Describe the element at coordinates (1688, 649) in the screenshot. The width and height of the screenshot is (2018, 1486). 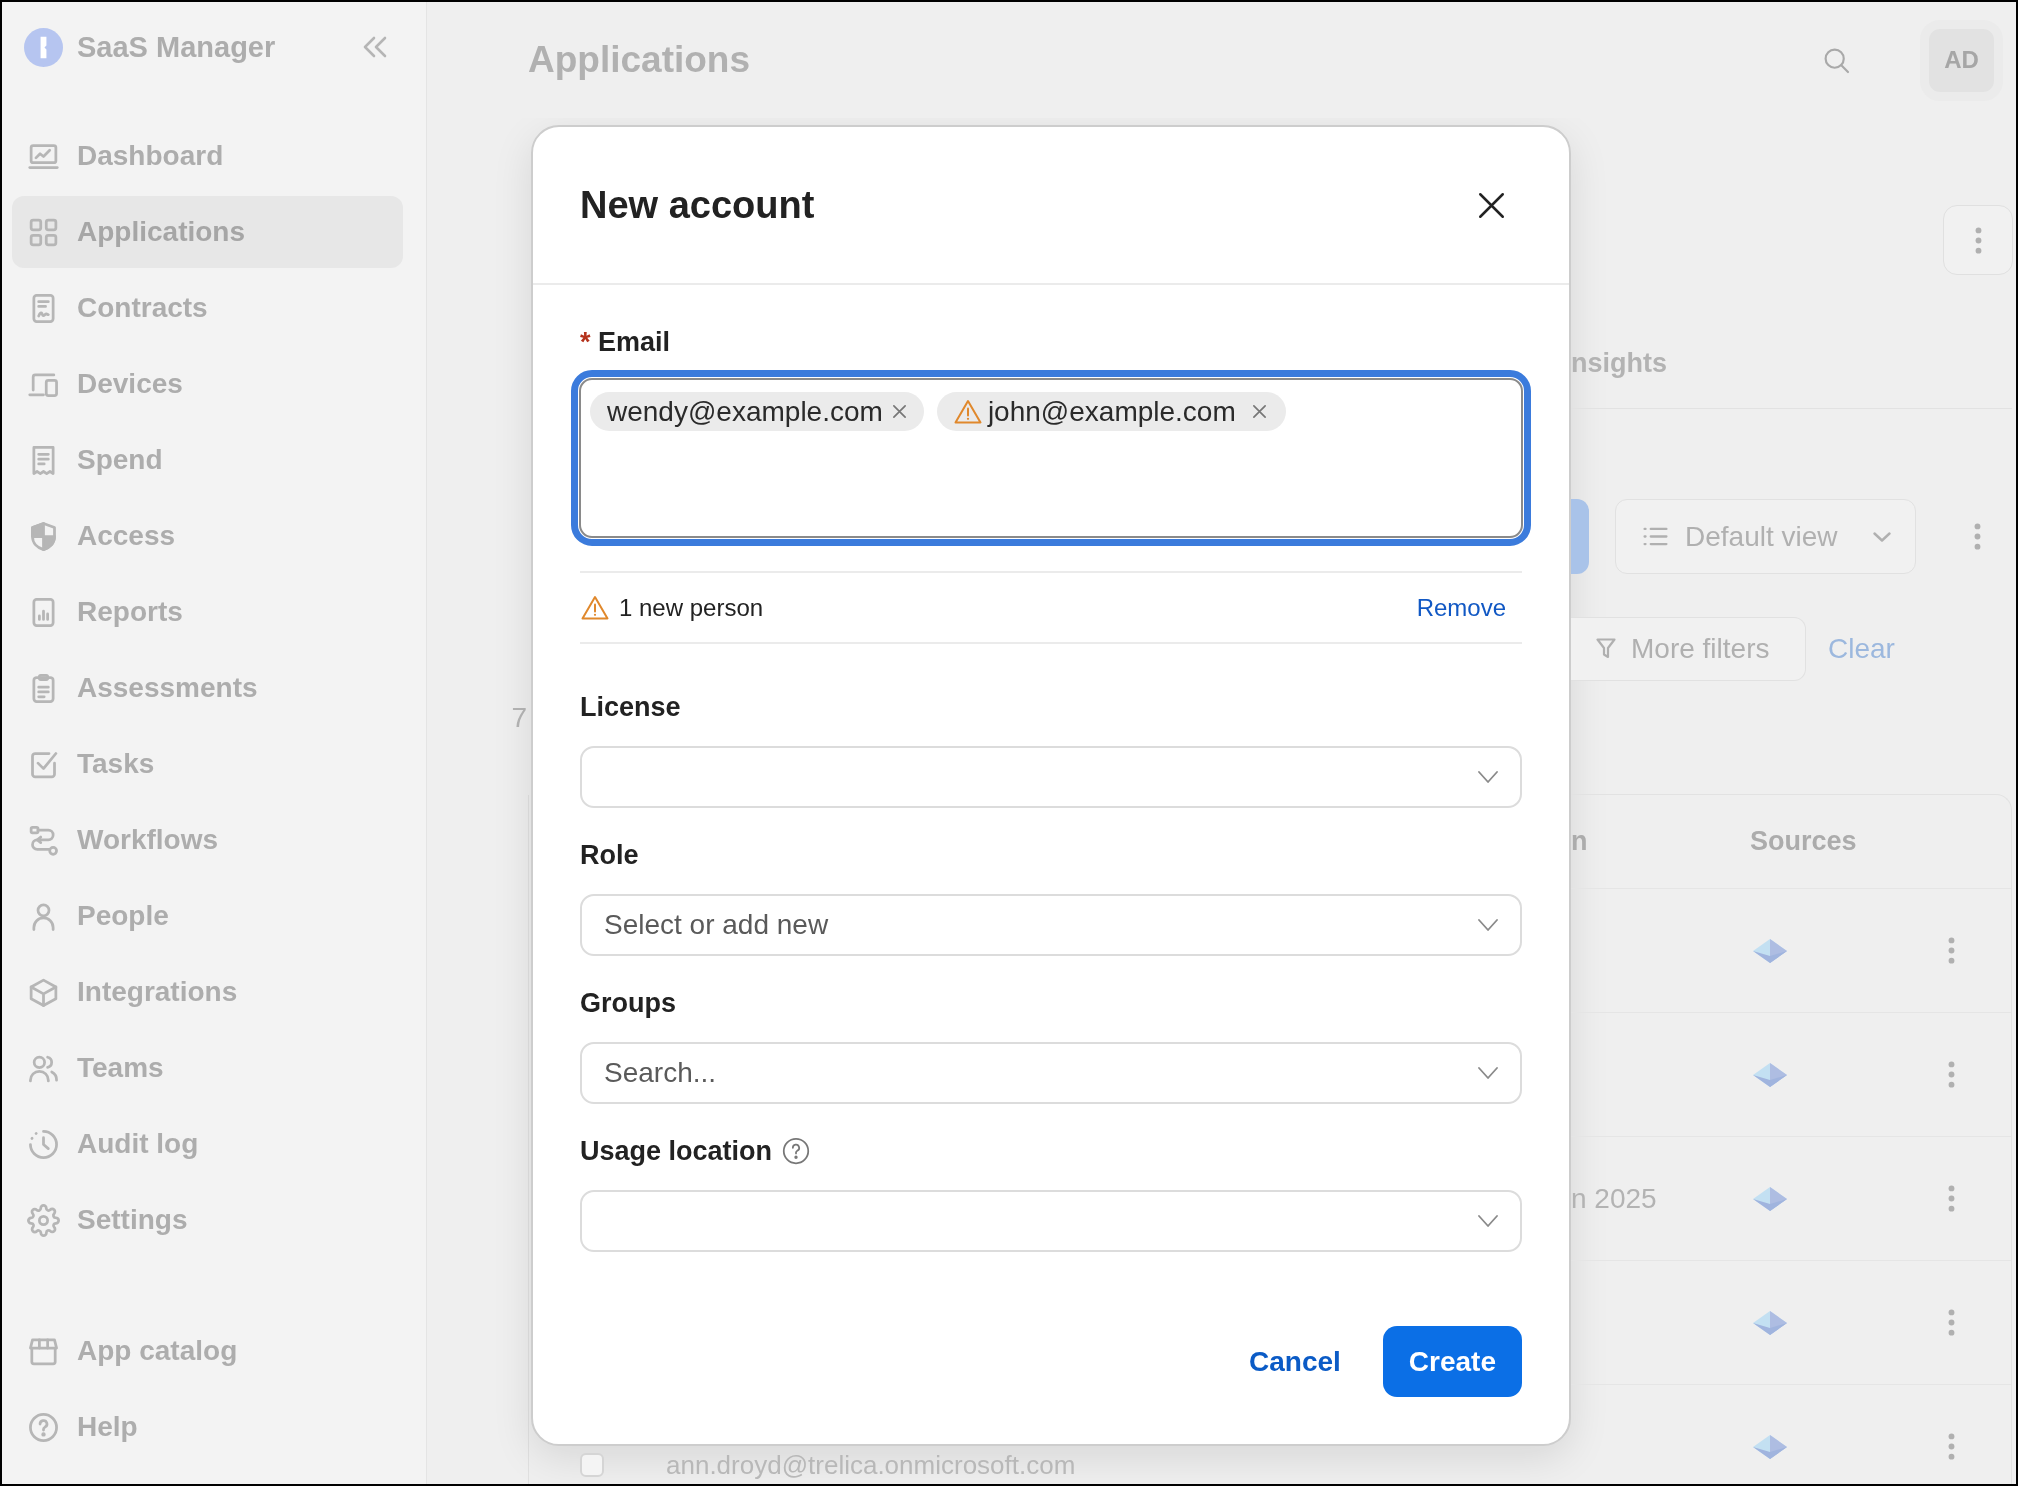
I see `more-filters-button: More filters` at that location.